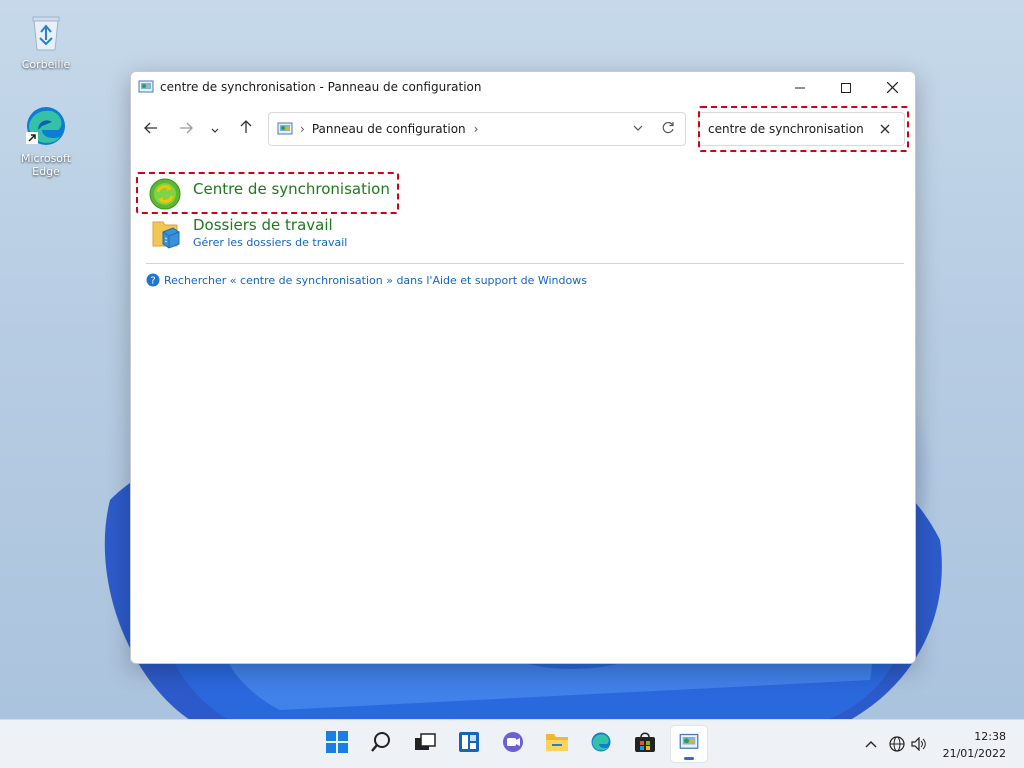 This screenshot has height=768, width=1024. I want to click on desktop-icon-label: Corbeille, so click(46, 64).